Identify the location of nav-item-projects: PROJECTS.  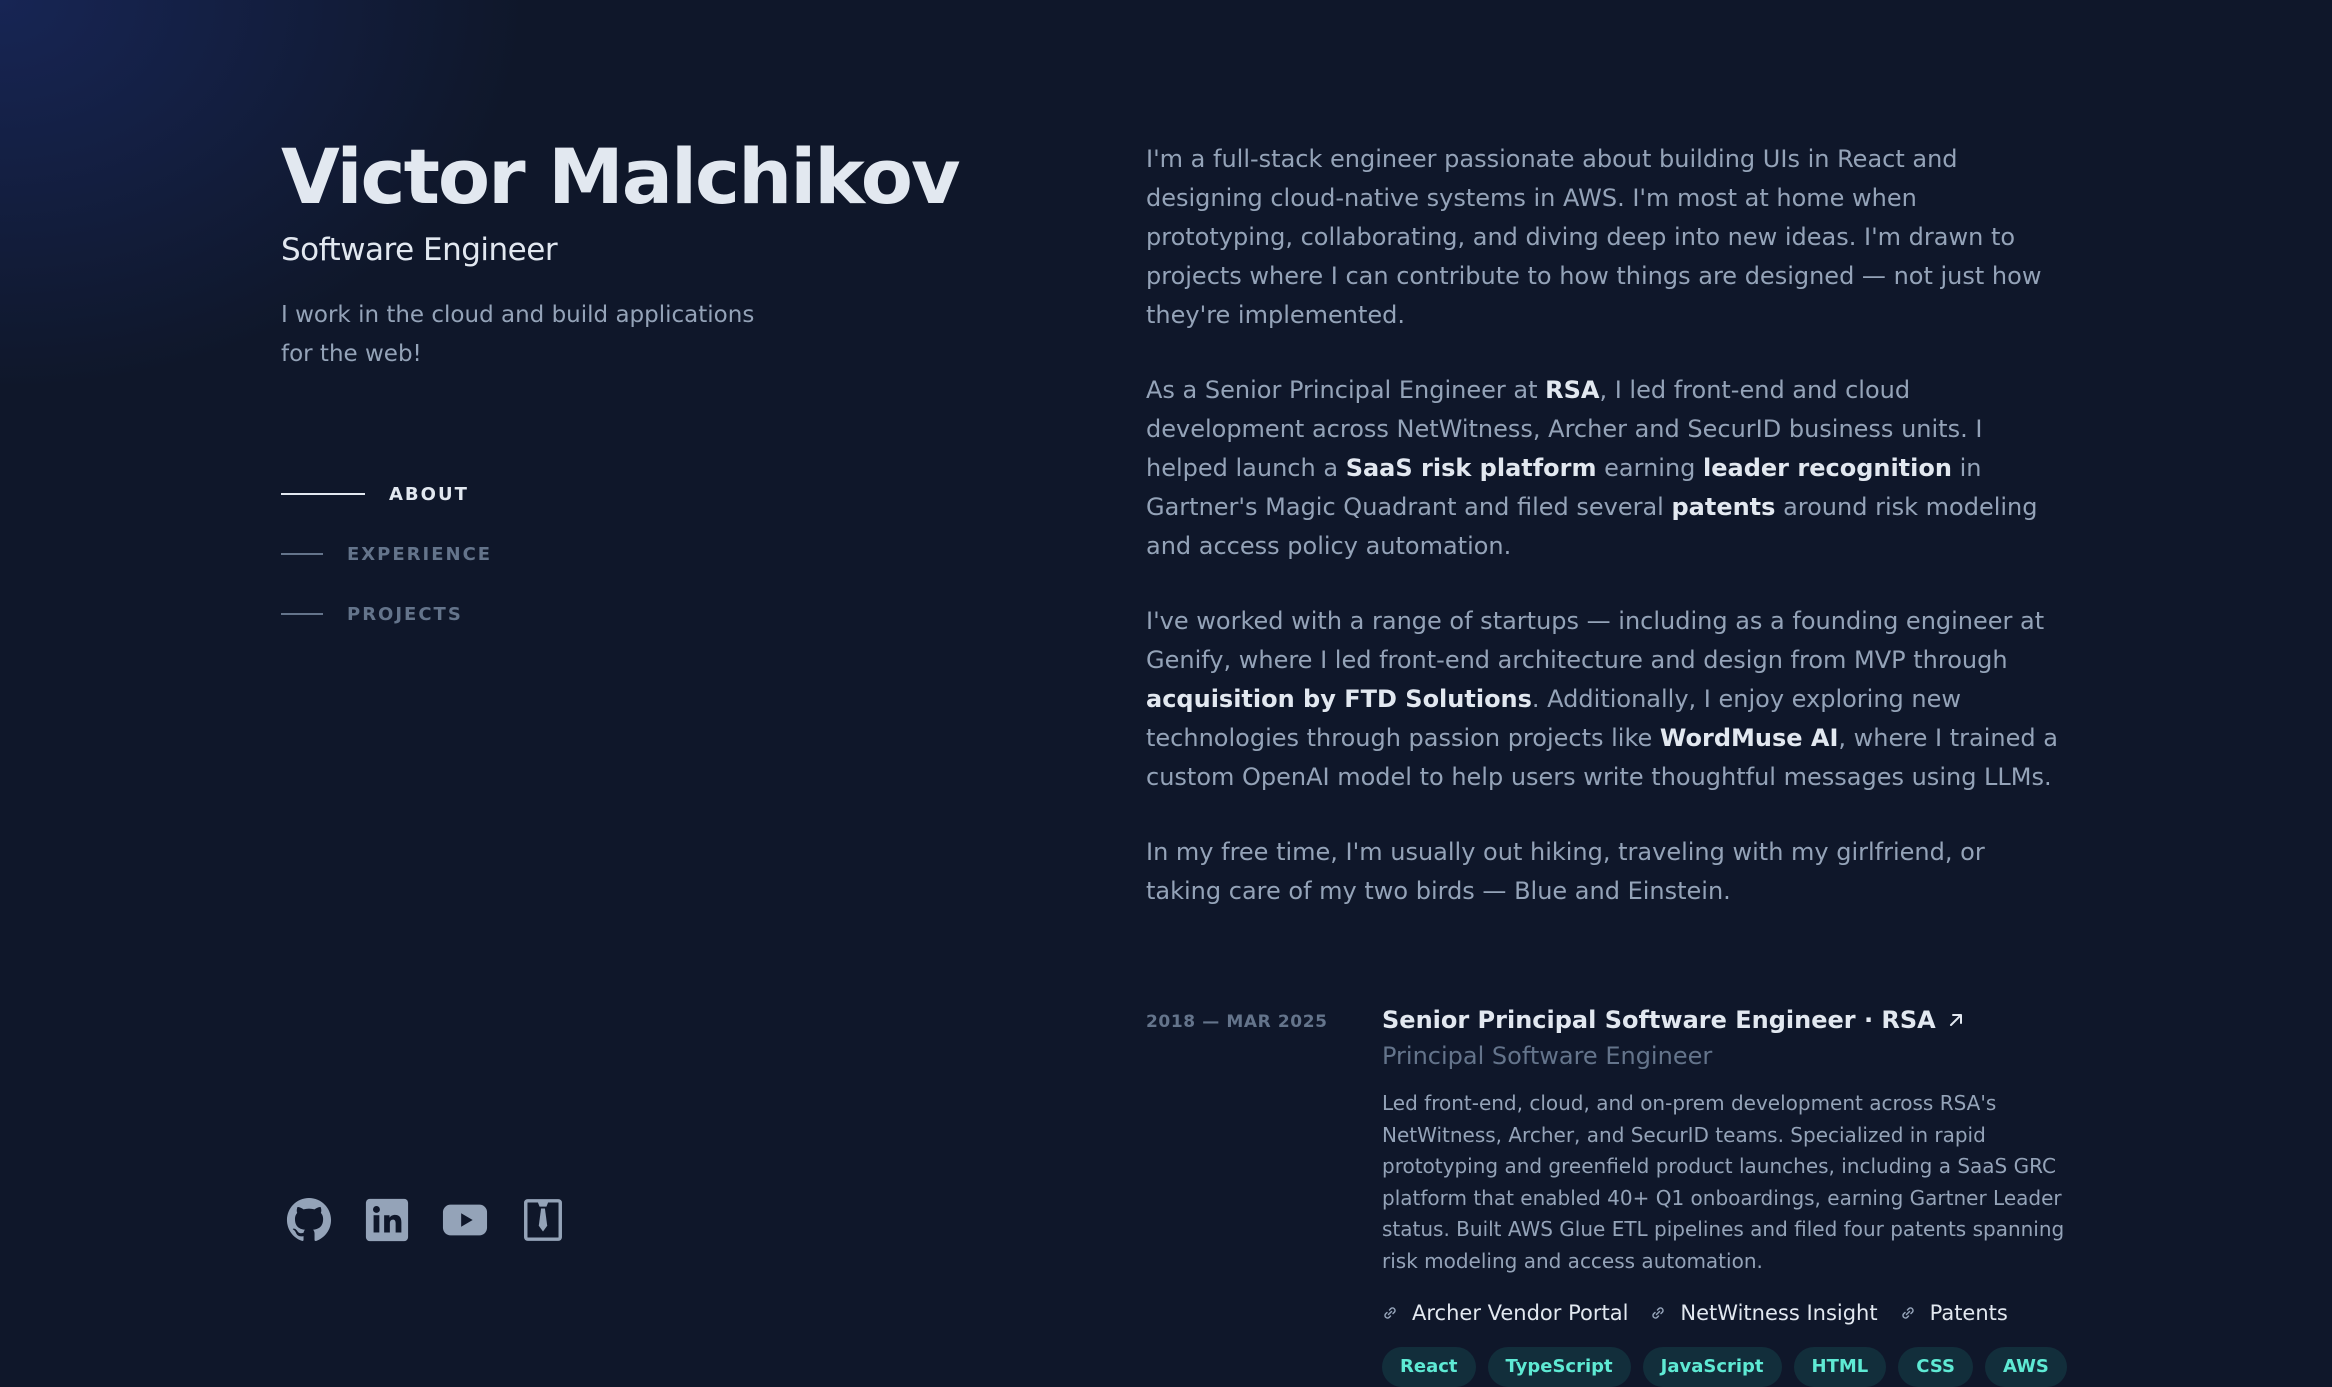
(386, 614).